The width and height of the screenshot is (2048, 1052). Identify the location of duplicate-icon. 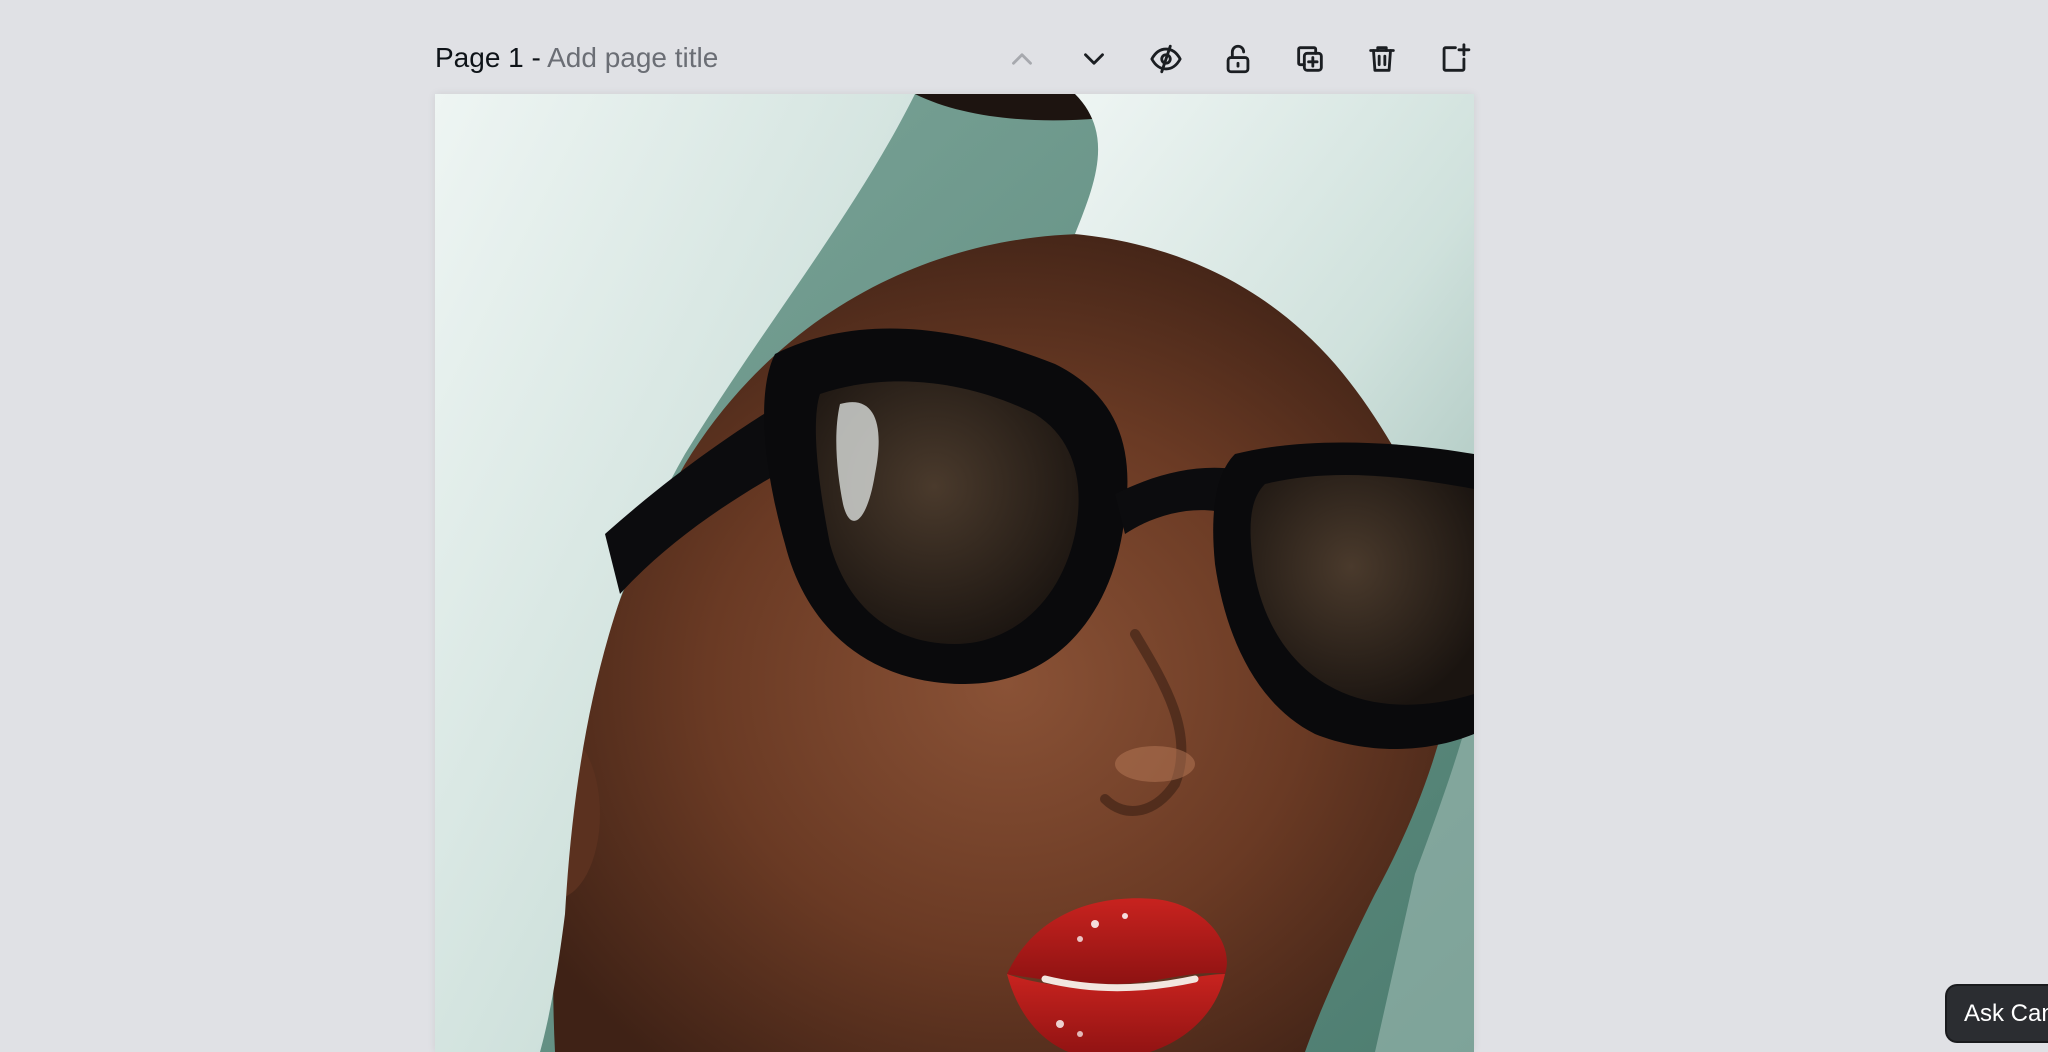
(1310, 59).